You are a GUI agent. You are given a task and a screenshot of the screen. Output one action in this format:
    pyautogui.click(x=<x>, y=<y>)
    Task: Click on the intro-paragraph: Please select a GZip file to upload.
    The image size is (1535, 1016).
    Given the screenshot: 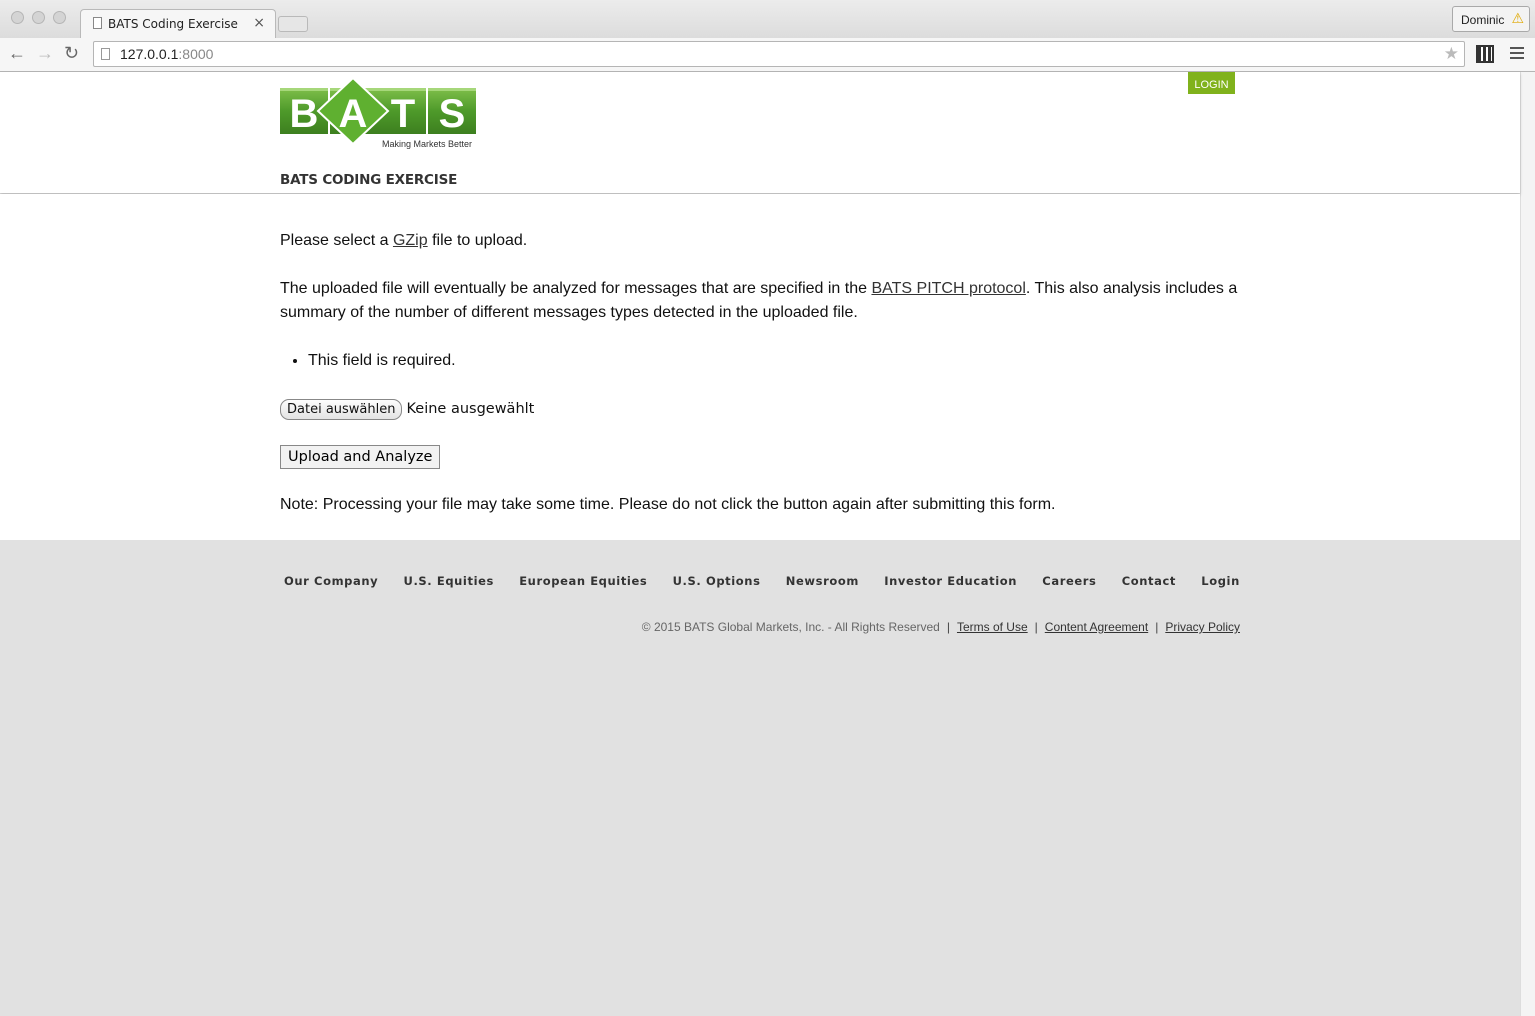 What is the action you would take?
    pyautogui.click(x=403, y=241)
    